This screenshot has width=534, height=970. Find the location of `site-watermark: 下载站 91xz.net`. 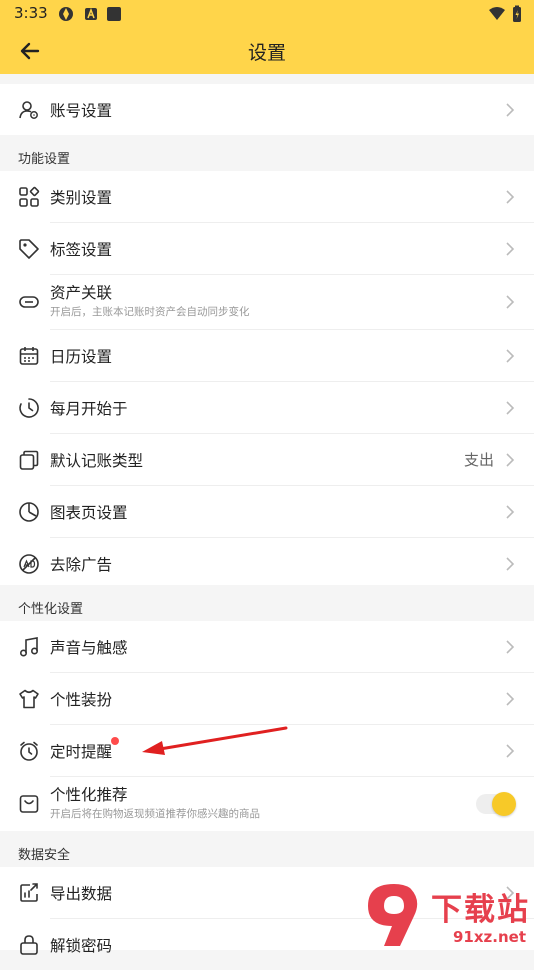

site-watermark: 下载站 91xz.net is located at coordinates (448, 915).